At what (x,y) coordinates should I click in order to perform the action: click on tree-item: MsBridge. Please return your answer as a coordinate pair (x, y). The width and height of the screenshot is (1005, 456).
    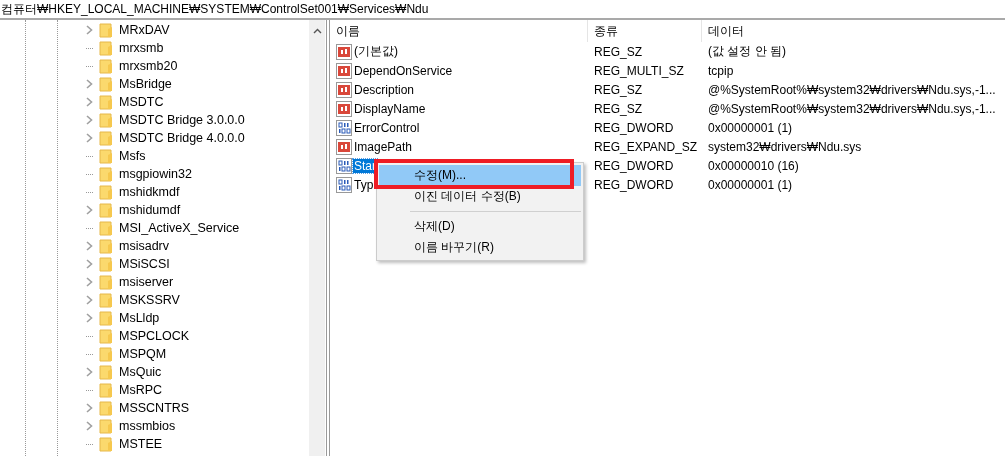
    Looking at the image, I should click on (145, 84).